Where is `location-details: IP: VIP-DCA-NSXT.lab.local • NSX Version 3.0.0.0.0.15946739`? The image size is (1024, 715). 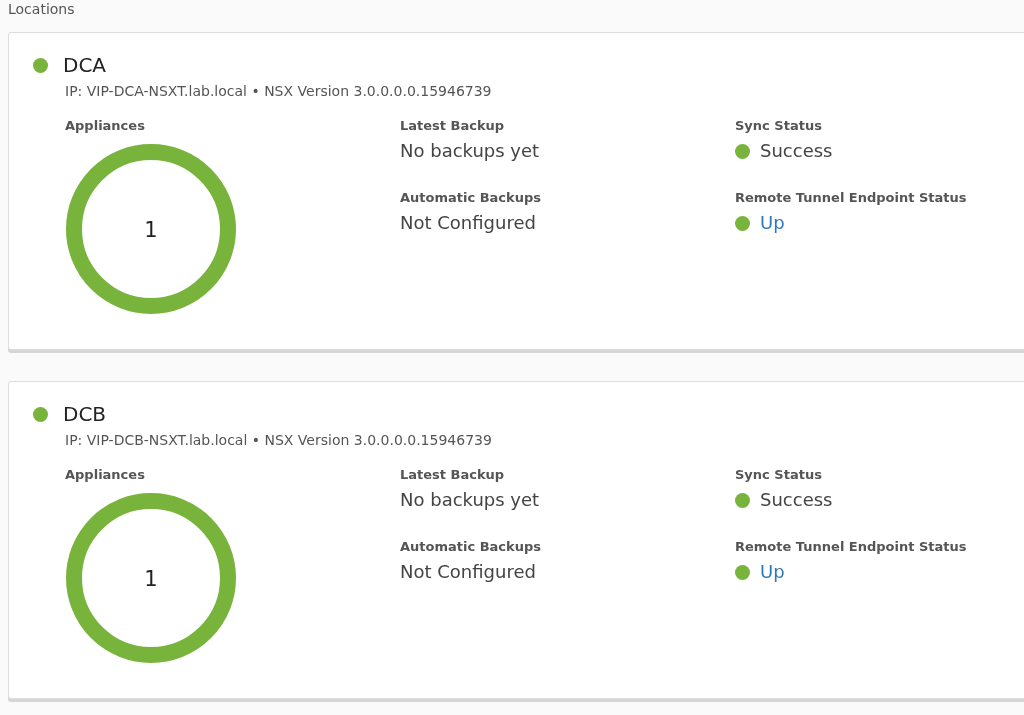
location-details: IP: VIP-DCA-NSXT.lab.local • NSX Version 3.0.0.0.0.15946739 is located at coordinates (279, 91).